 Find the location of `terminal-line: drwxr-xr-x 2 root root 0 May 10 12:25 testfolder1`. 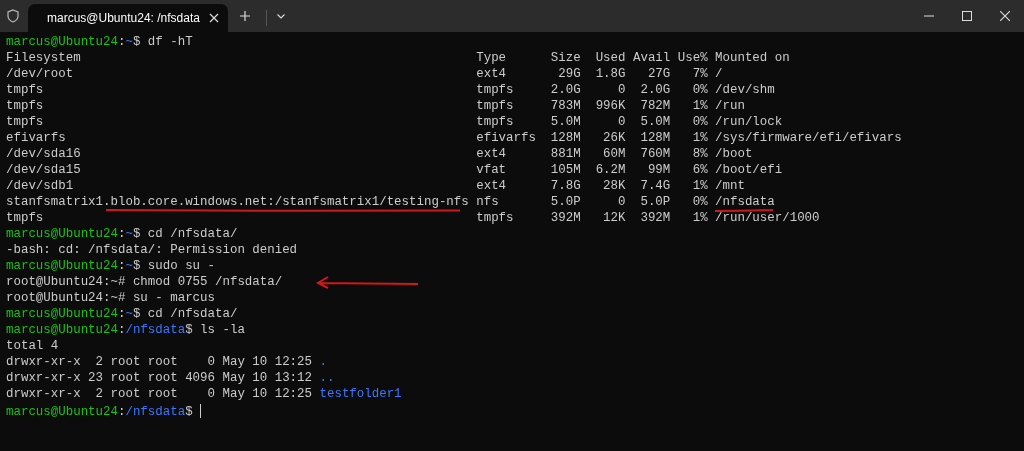

terminal-line: drwxr-xr-x 2 root root 0 May 10 12:25 testfolder1 is located at coordinates (204, 394).